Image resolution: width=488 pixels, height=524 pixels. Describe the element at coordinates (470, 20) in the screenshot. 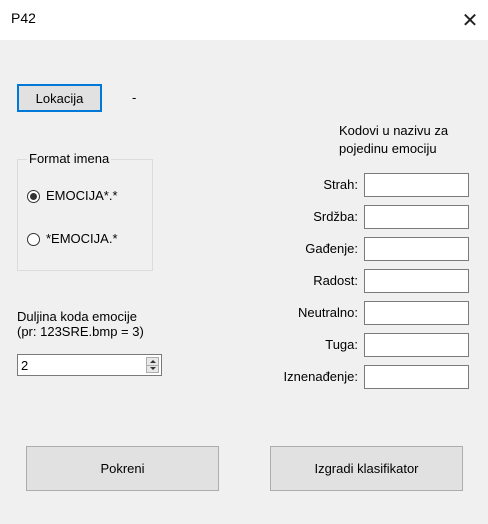

I see `close-icon: ✕` at that location.